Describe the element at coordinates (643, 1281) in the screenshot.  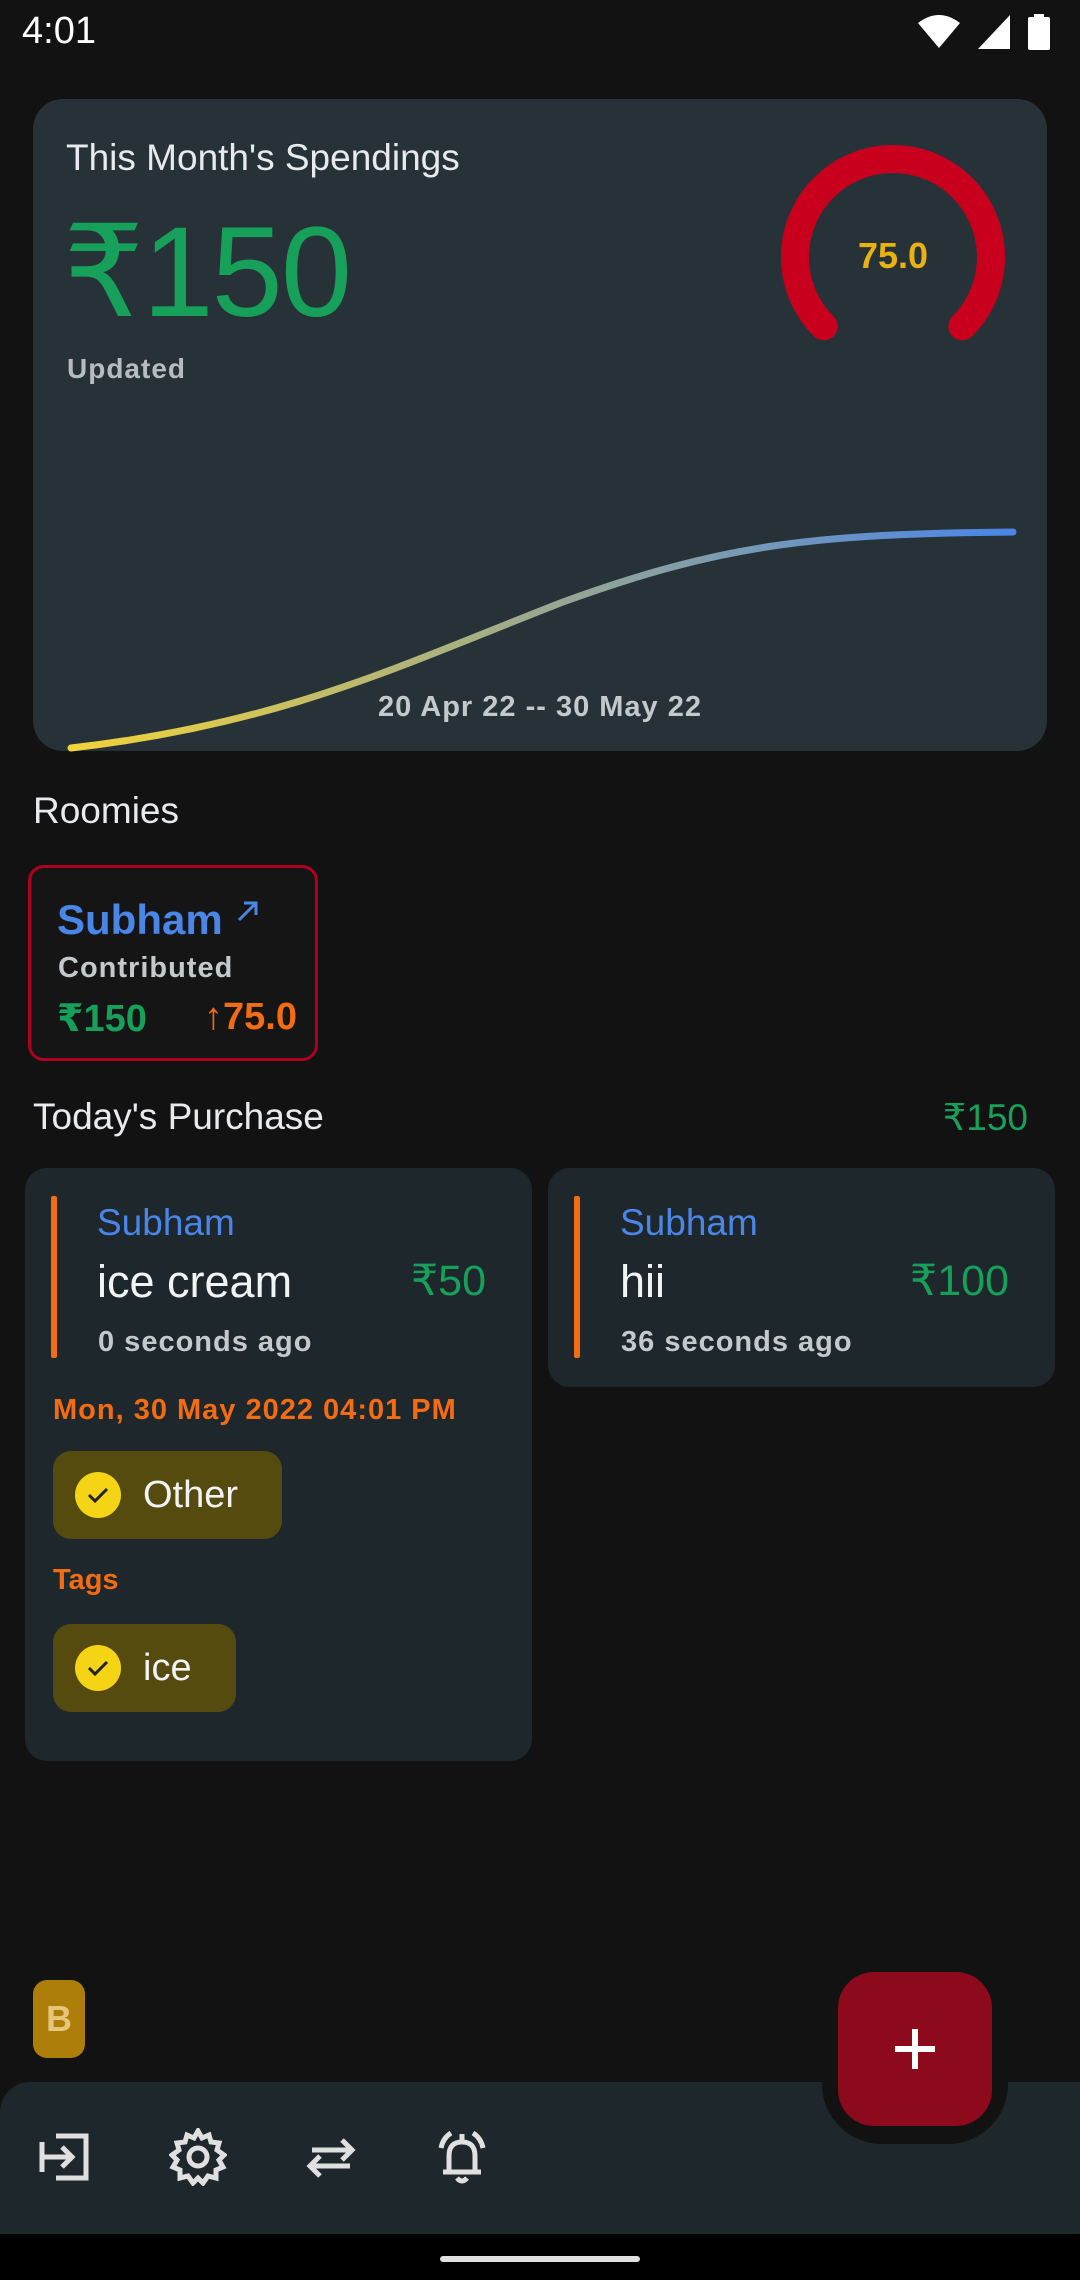
I see `purchase-item: hii` at that location.